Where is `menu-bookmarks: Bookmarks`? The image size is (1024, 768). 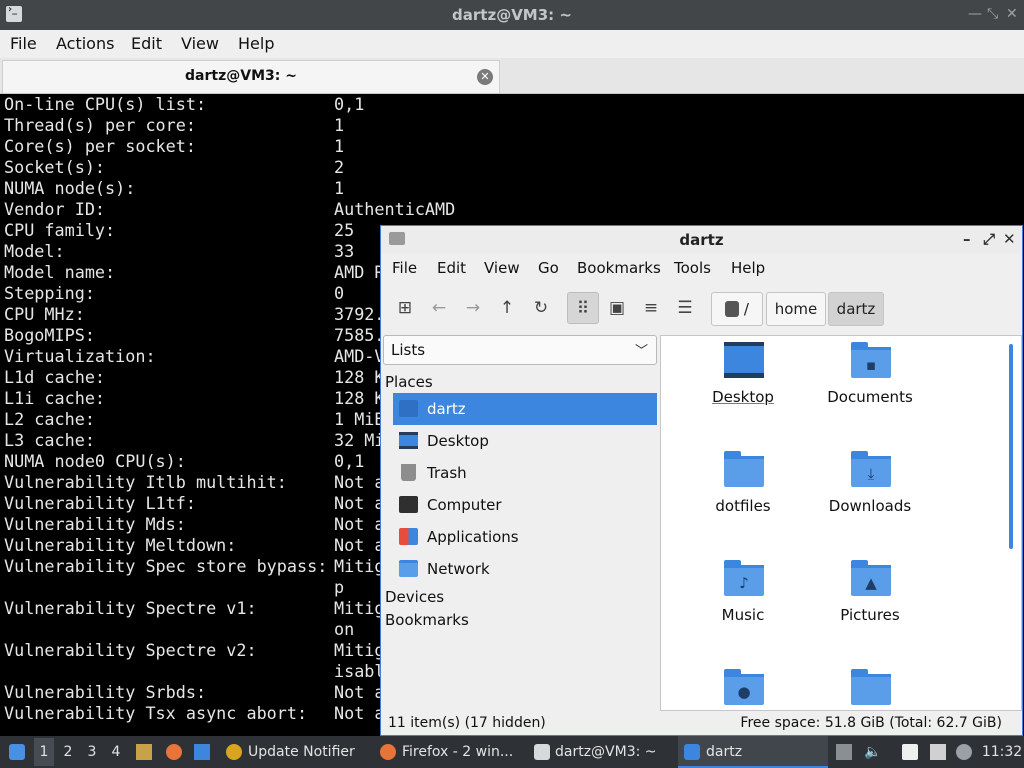
menu-bookmarks: Bookmarks is located at coordinates (619, 268).